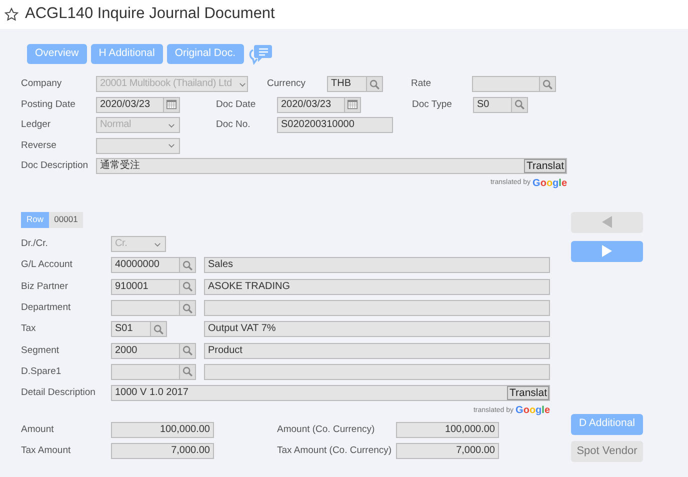 This screenshot has width=688, height=477. Describe the element at coordinates (607, 451) in the screenshot. I see `side-button: Spot Vendor` at that location.